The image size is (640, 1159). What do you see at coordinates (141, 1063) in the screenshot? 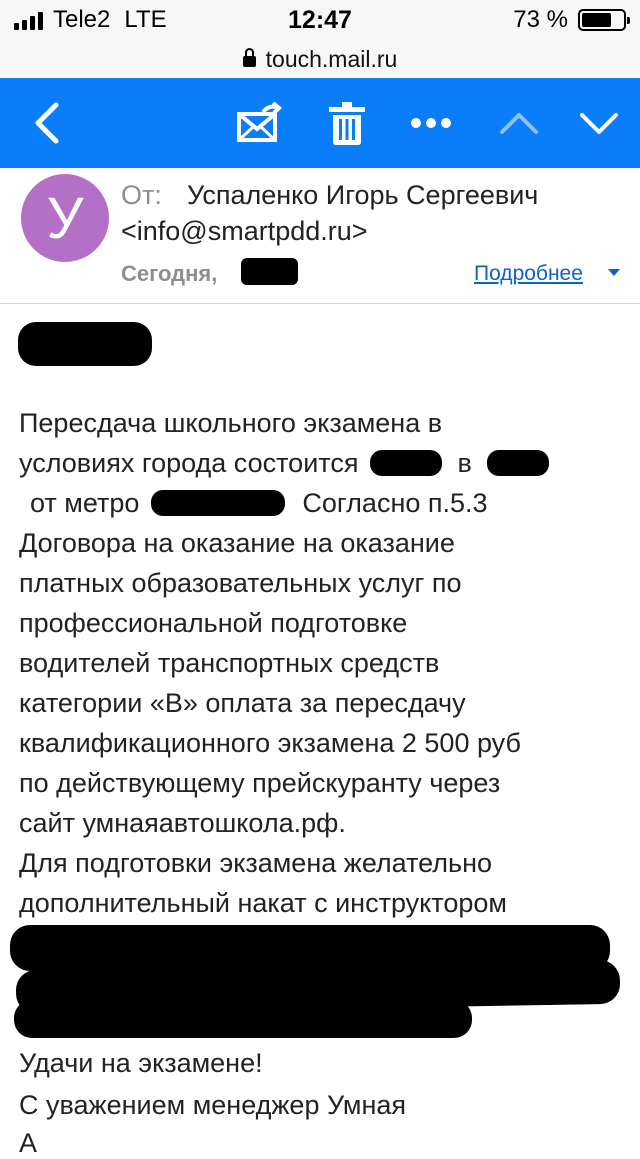
I see `body-line: Удачи на экзамене!` at bounding box center [141, 1063].